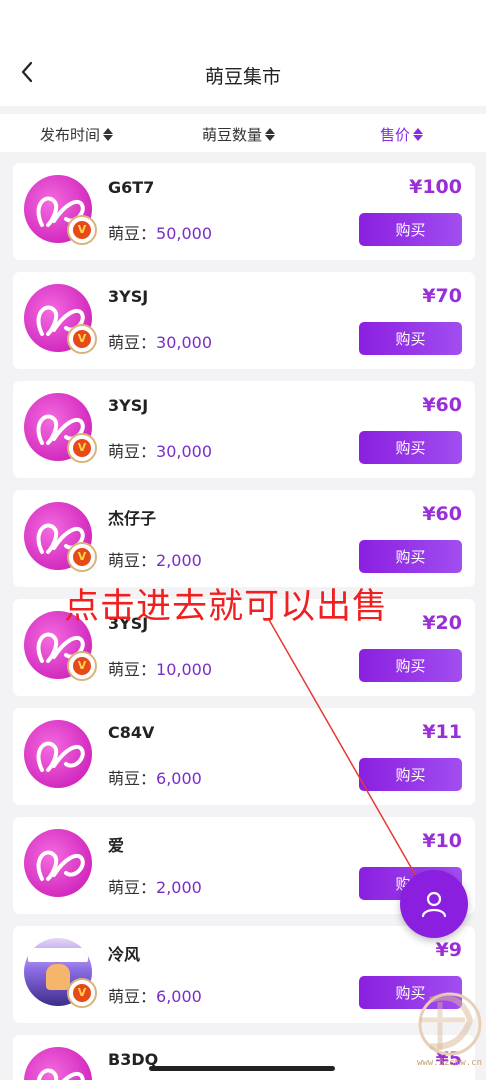  I want to click on home-indicator, so click(242, 1068).